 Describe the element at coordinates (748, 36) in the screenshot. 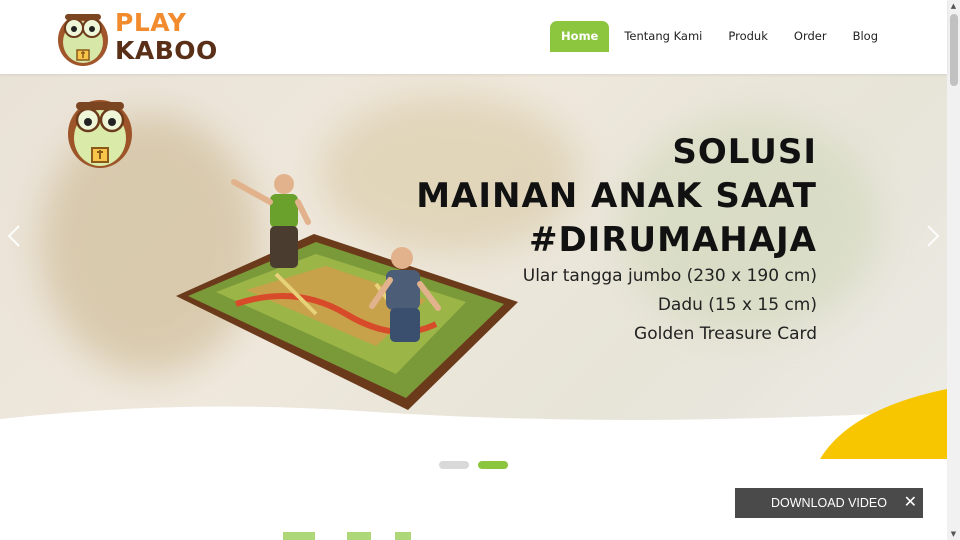

I see `nav-produk: Produk` at that location.